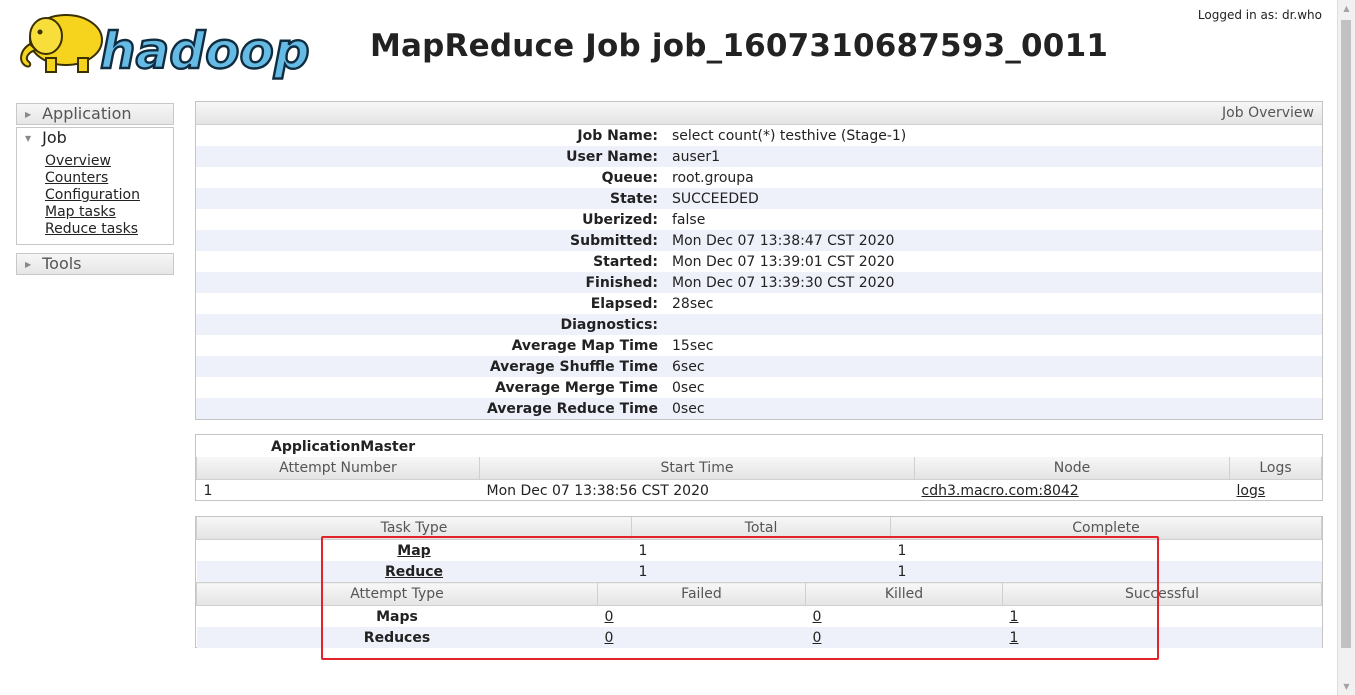 Image resolution: width=1355 pixels, height=695 pixels. Describe the element at coordinates (759, 303) in the screenshot. I see `overview-row: Elapsed: 28sec` at that location.